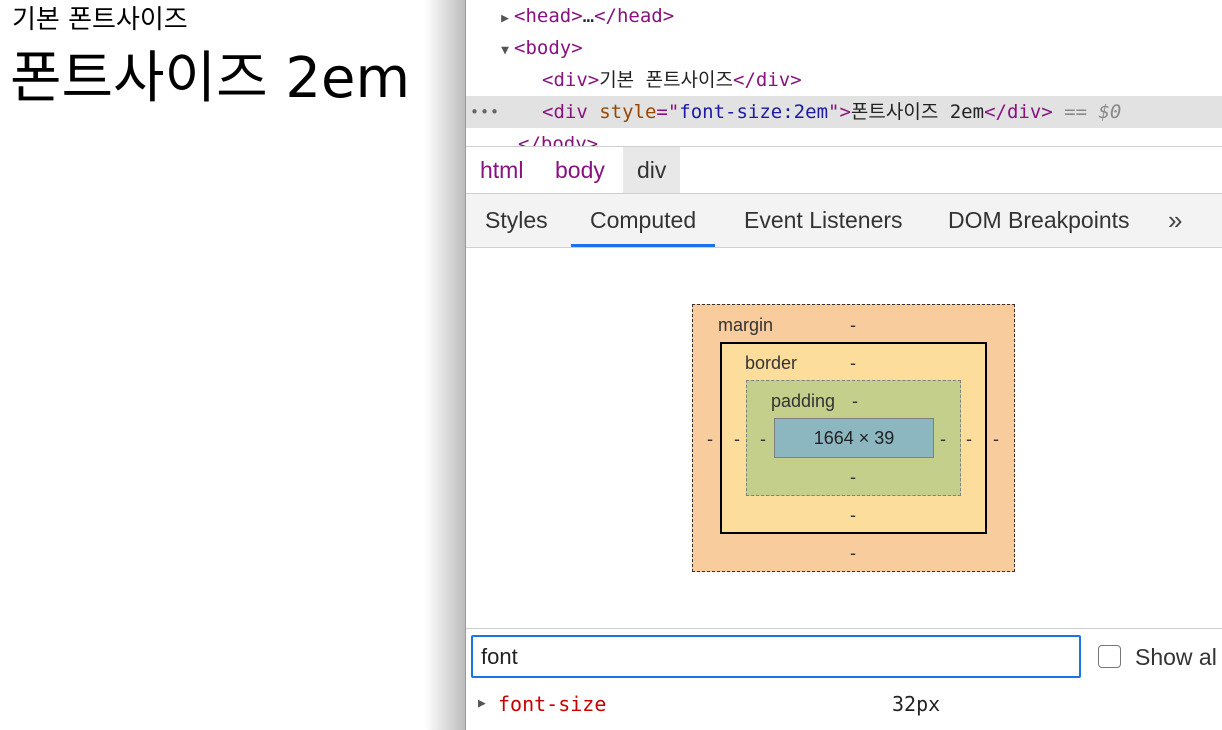 This screenshot has width=1222, height=730. Describe the element at coordinates (1039, 220) in the screenshot. I see `tab-dom-breakpoints: DOM Breakpoints` at that location.